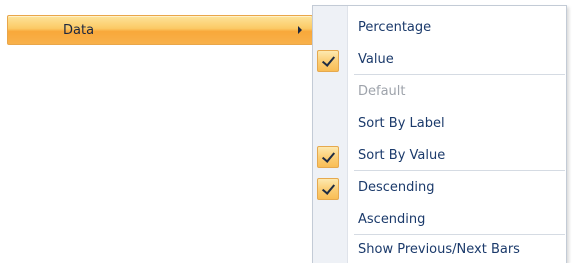 Image resolution: width=574 pixels, height=263 pixels. Describe the element at coordinates (376, 59) in the screenshot. I see `menu-item-label: Value` at that location.